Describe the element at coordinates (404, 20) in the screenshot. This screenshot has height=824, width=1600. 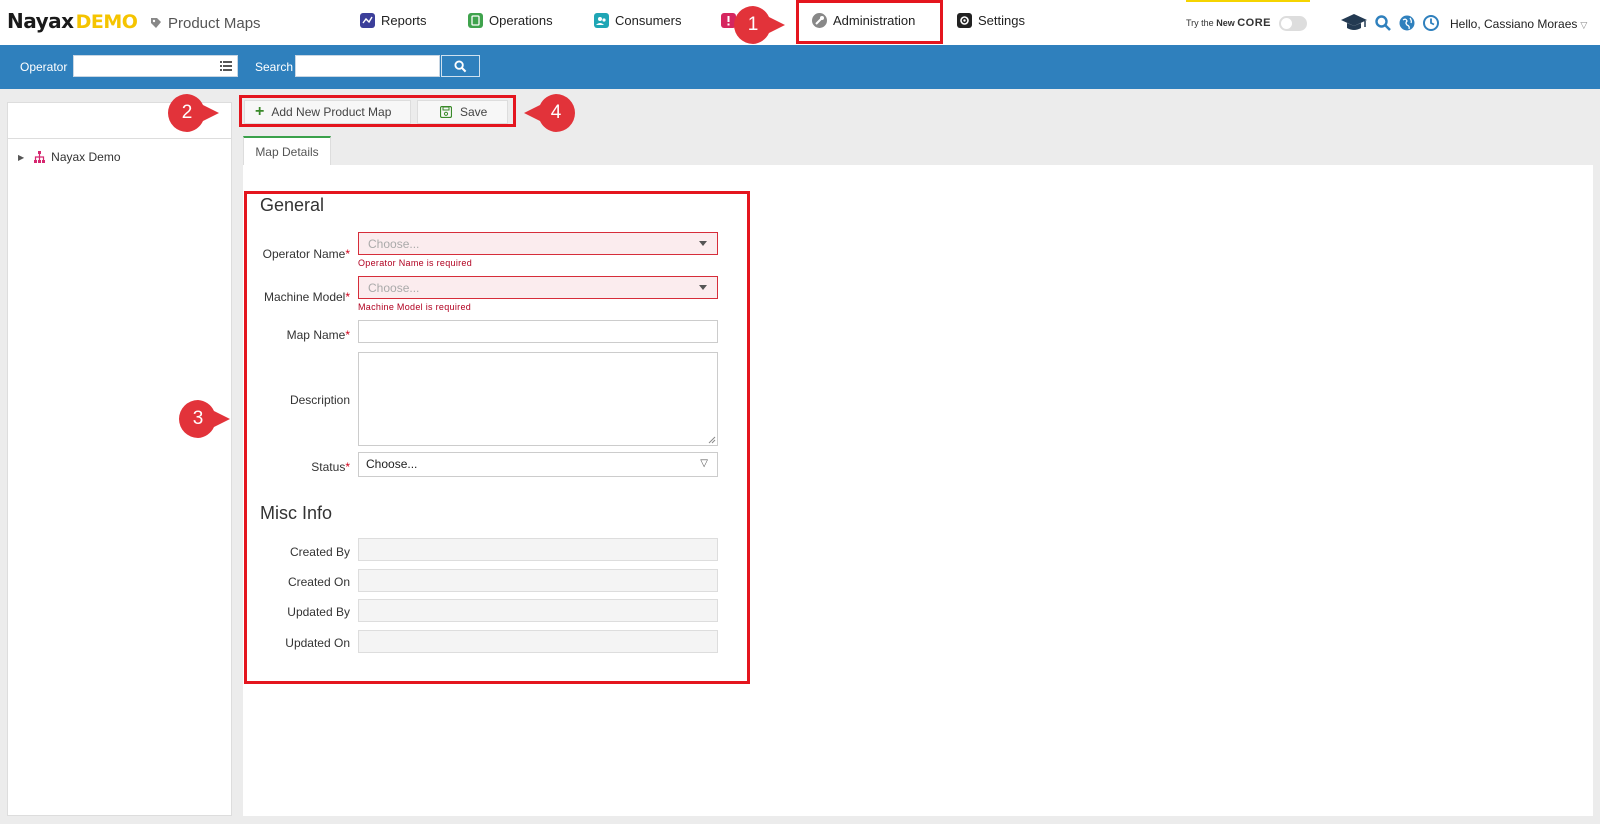
I see `nav-reports-label: Reports` at that location.